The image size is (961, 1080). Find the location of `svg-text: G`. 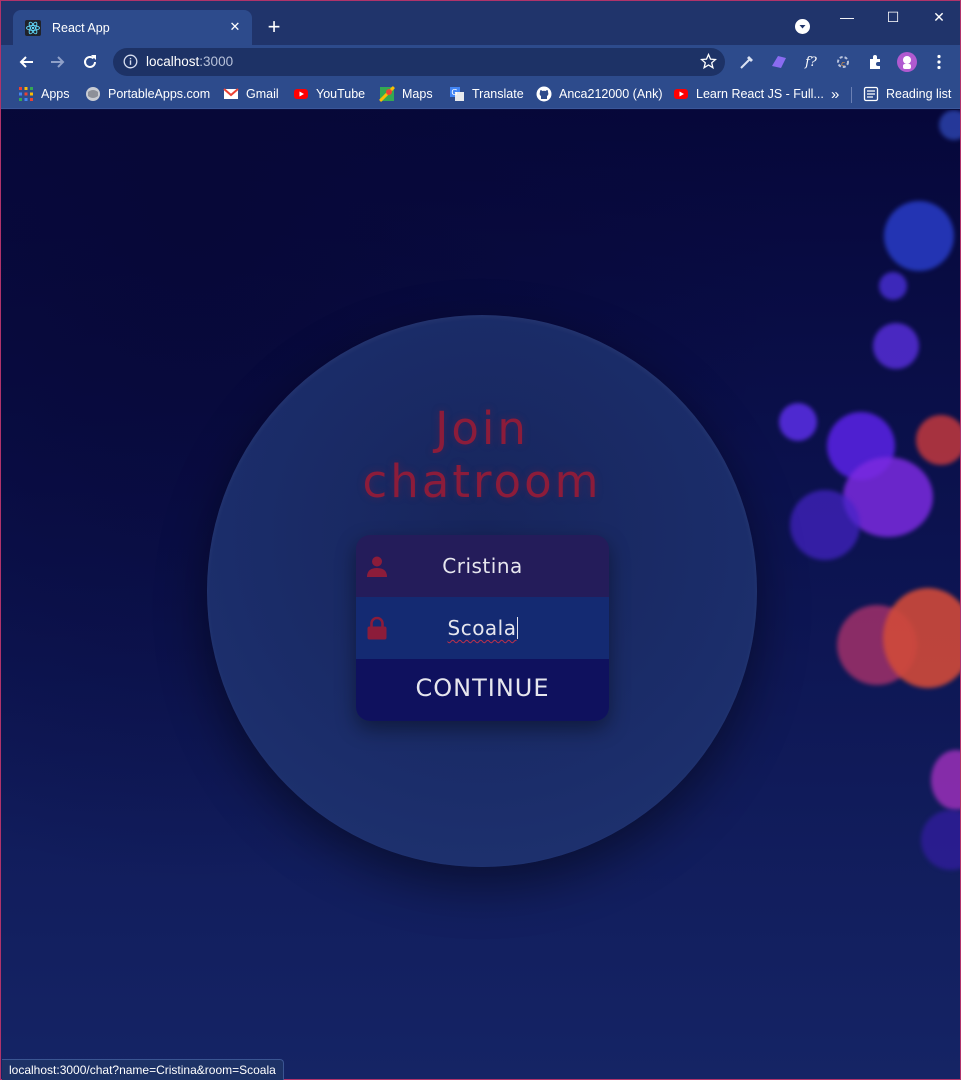

svg-text: G is located at coordinates (454, 92).